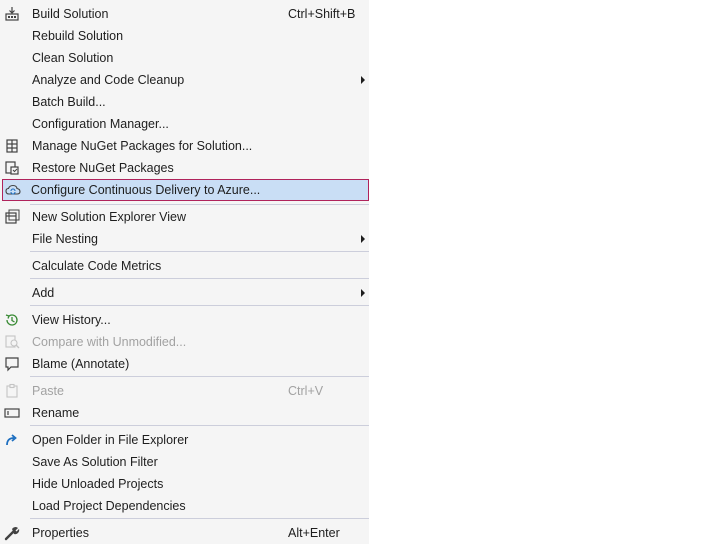 This screenshot has width=716, height=544. What do you see at coordinates (70, 14) in the screenshot?
I see `menu-item-label: Build Solution` at bounding box center [70, 14].